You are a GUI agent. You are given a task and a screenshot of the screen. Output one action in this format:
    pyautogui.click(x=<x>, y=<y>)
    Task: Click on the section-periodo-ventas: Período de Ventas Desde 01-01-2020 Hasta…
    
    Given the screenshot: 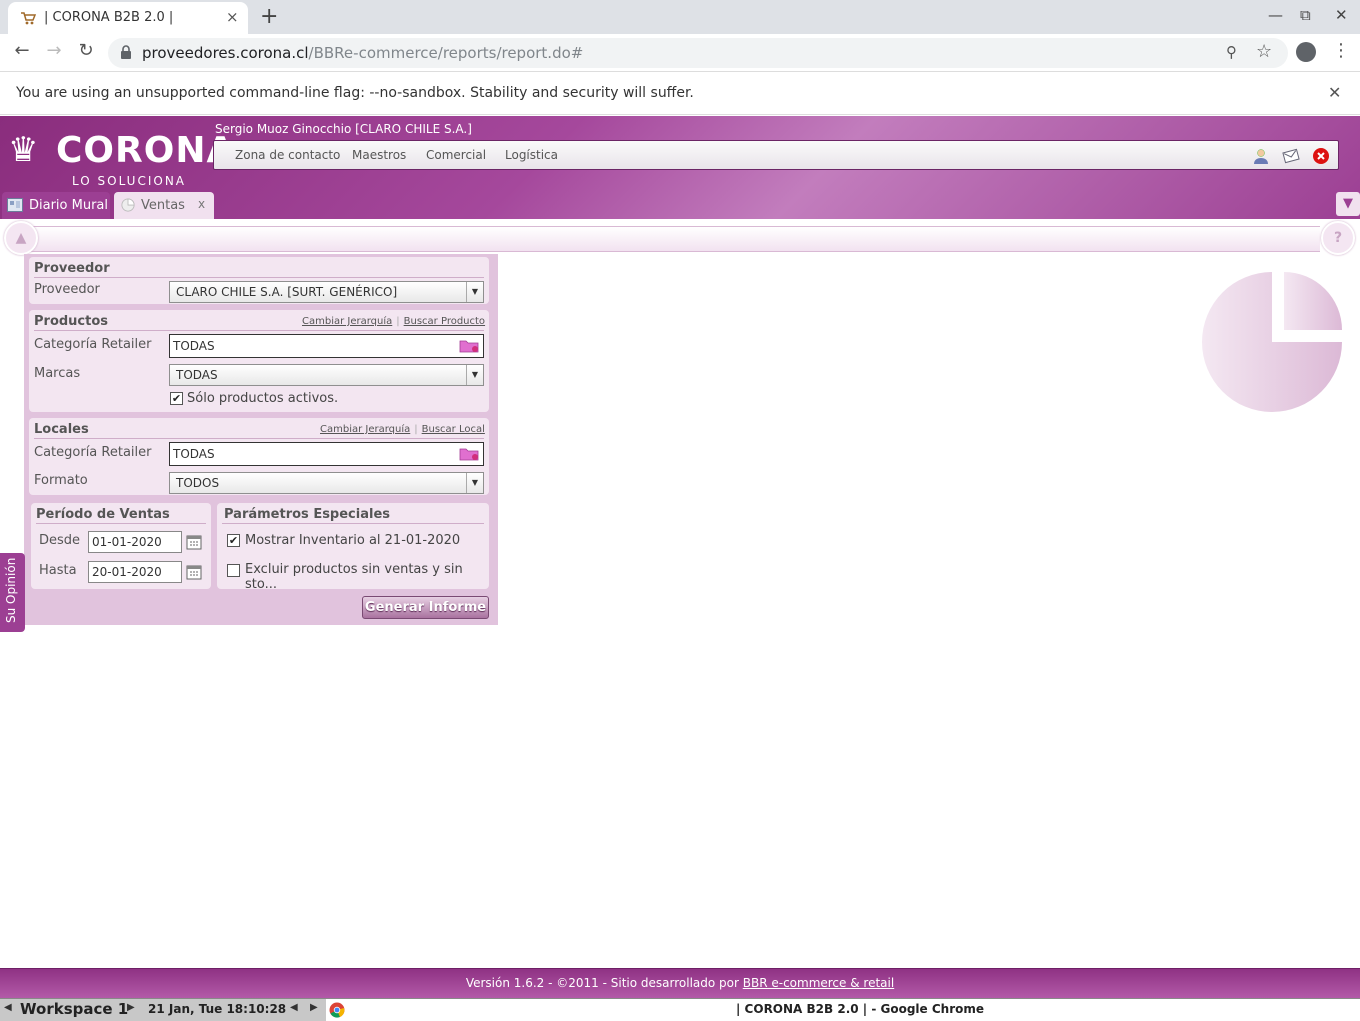 What is the action you would take?
    pyautogui.click(x=121, y=546)
    